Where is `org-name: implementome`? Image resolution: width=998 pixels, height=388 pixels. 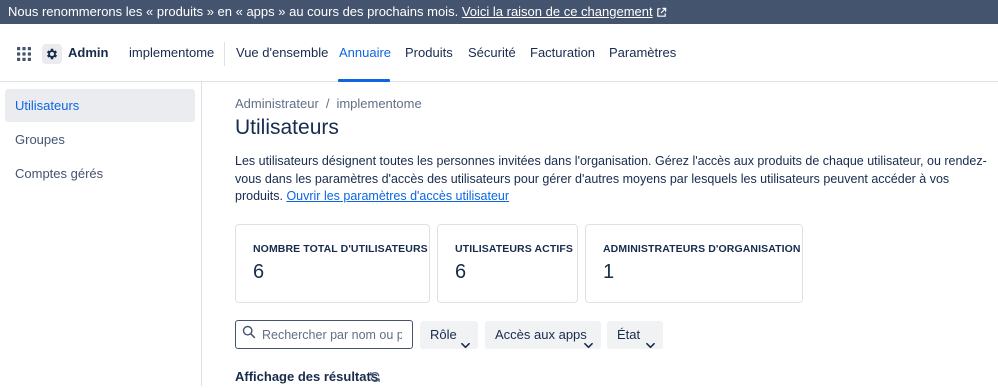
org-name: implementome is located at coordinates (171, 52).